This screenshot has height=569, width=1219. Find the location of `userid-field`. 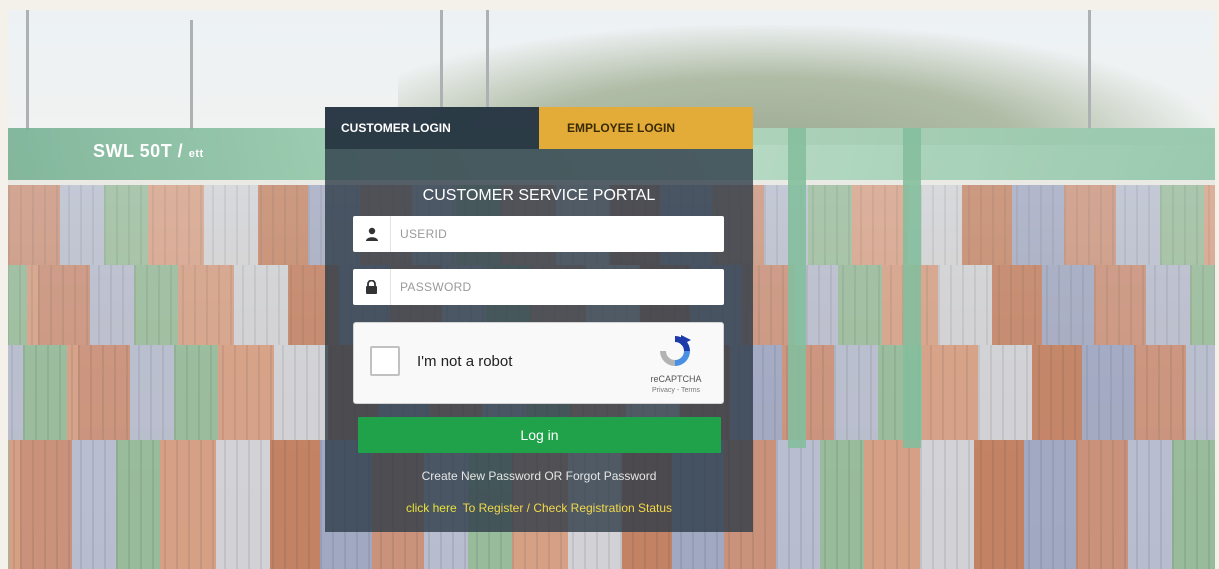

userid-field is located at coordinates (538, 234).